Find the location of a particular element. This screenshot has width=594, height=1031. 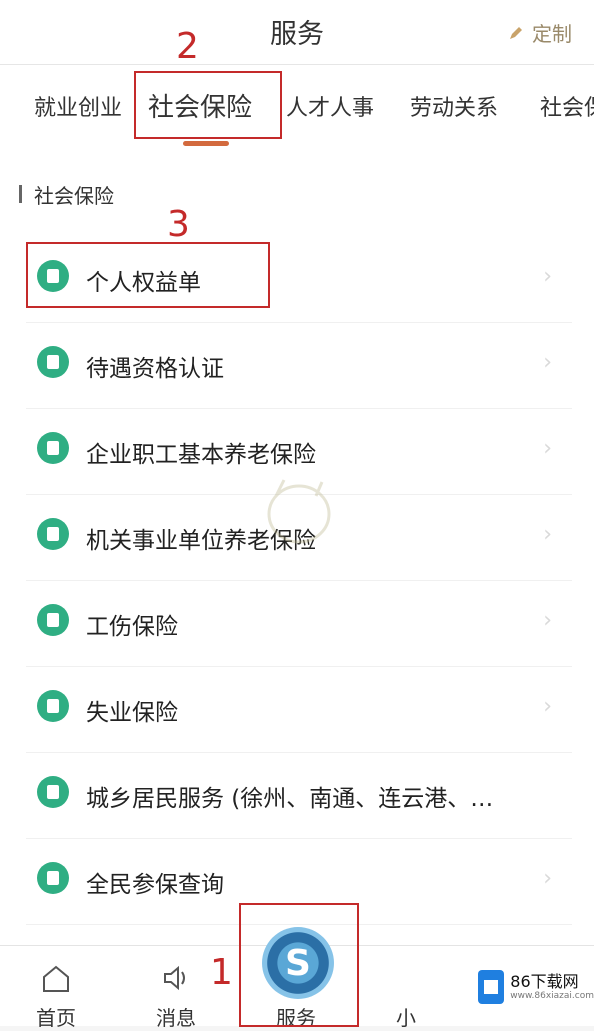

nav-mine-label: 小 is located at coordinates (406, 1018).